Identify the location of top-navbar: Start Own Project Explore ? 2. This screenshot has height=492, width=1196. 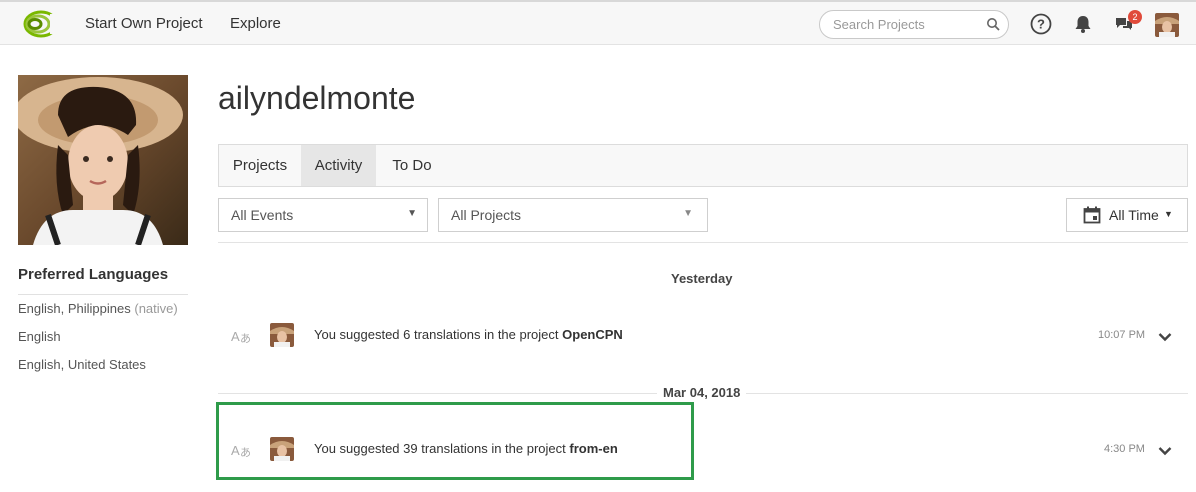
(598, 22).